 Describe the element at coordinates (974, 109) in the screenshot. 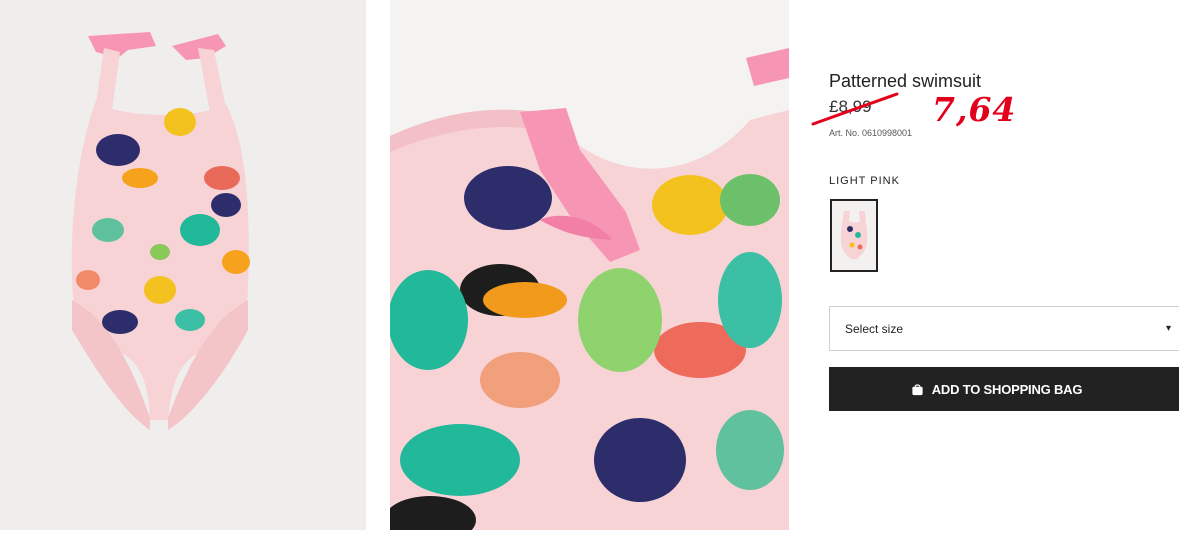

I see `sale-price: 7,64` at that location.